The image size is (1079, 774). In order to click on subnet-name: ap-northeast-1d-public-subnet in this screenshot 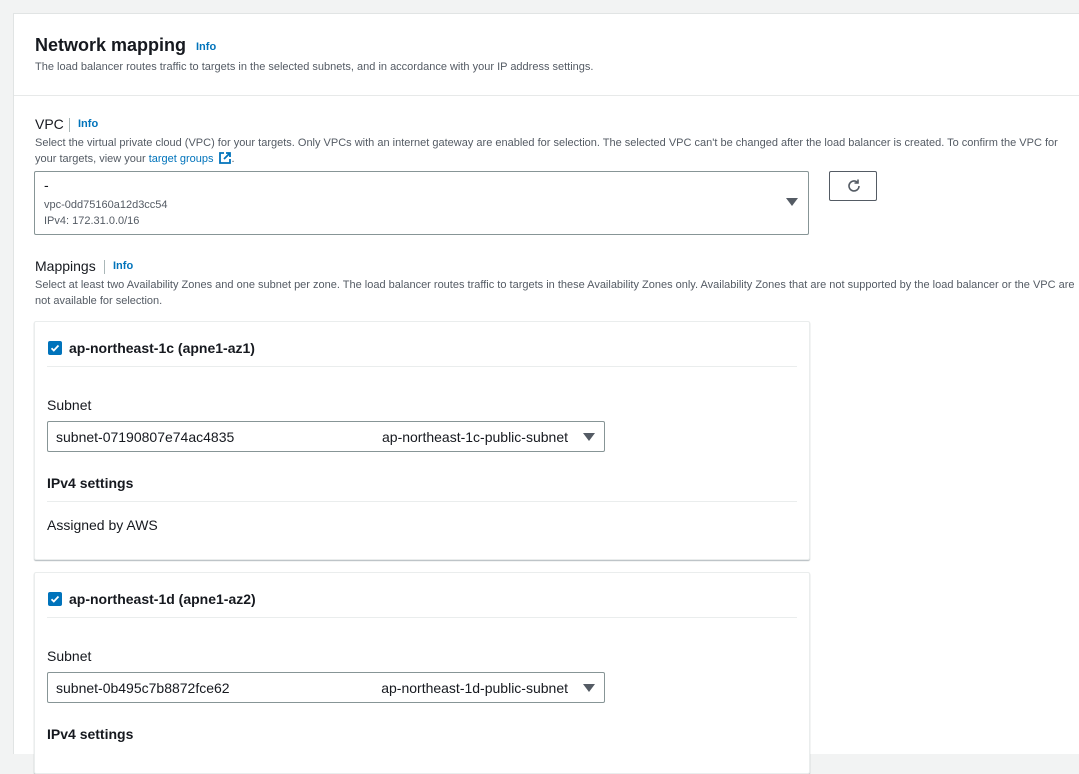, I will do `click(474, 688)`.